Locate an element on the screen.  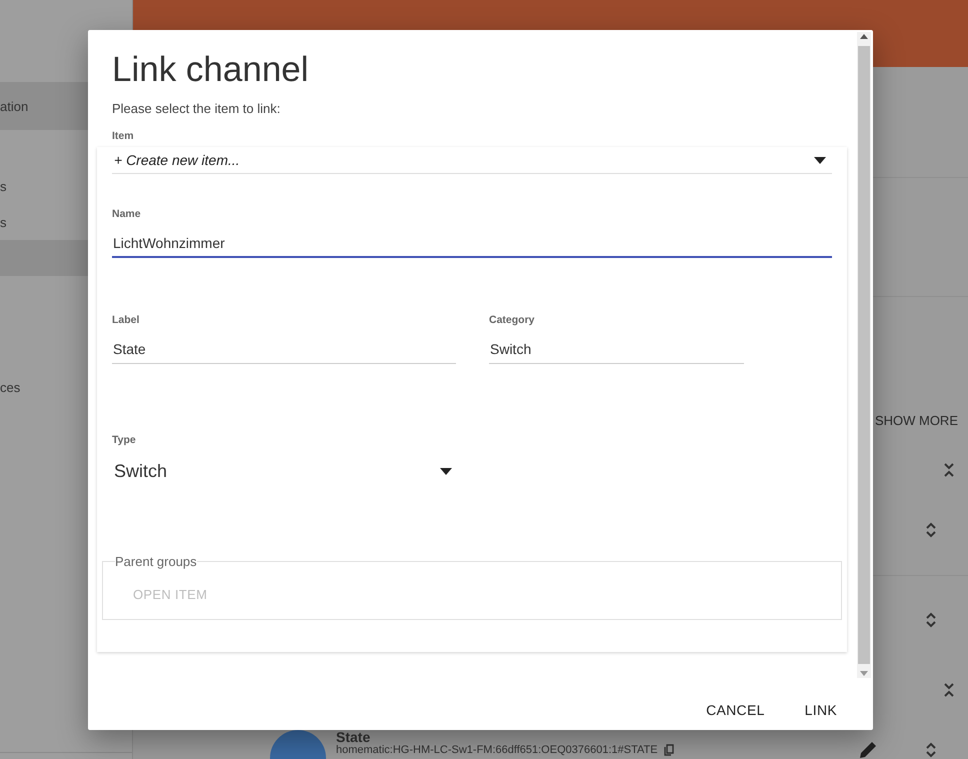
text-field: State is located at coordinates (284, 349).